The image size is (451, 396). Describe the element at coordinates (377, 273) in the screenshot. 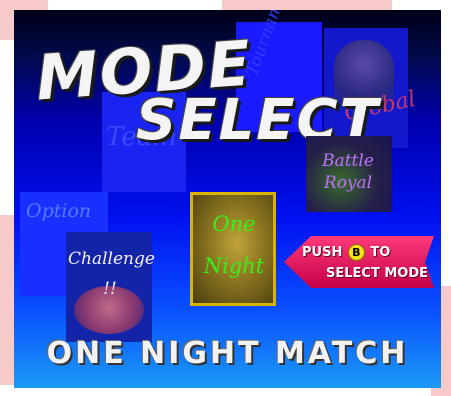

I see `hint-select-mode: SELECT MODE` at that location.